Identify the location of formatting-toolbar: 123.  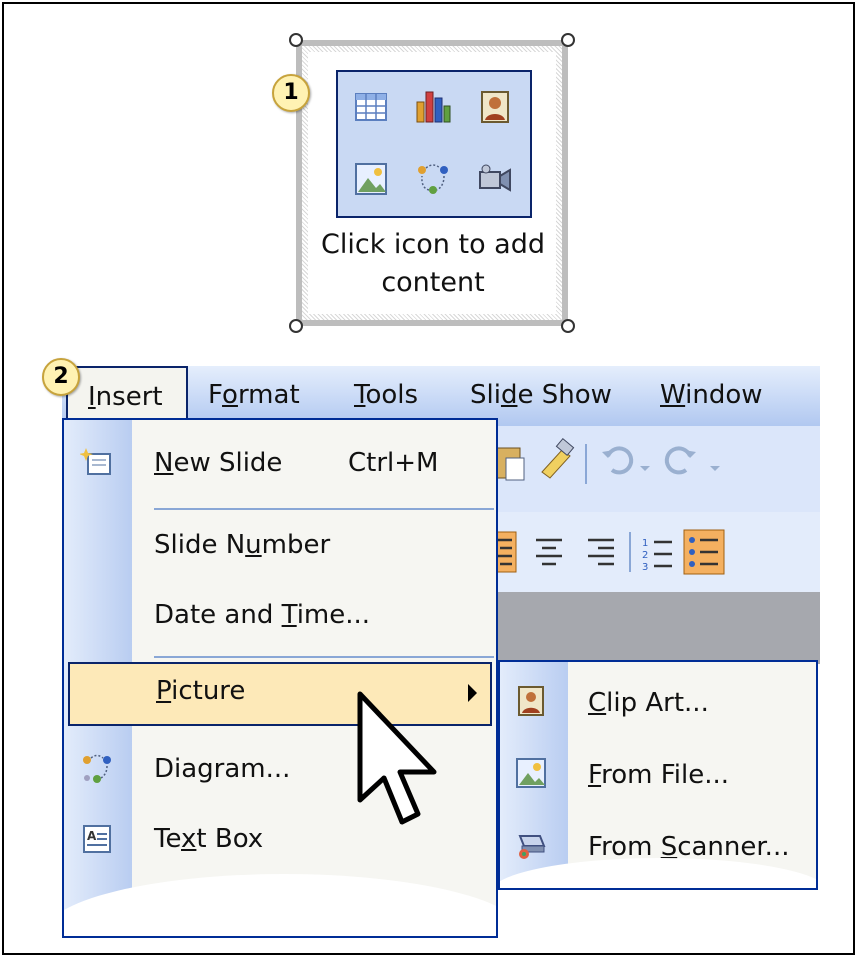
(655, 552).